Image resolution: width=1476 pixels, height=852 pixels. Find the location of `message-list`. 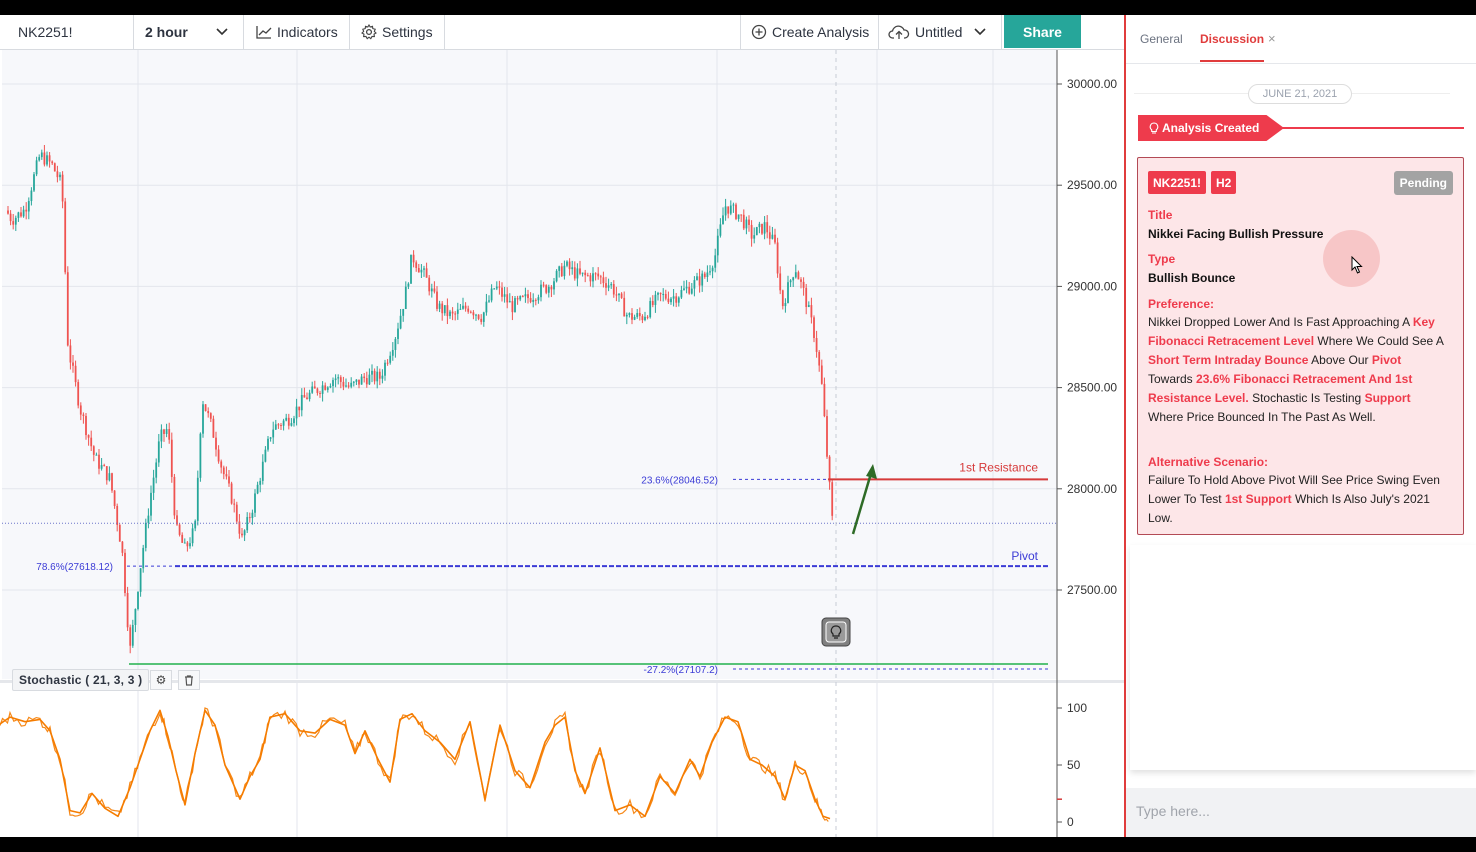

message-list is located at coordinates (1303, 657).